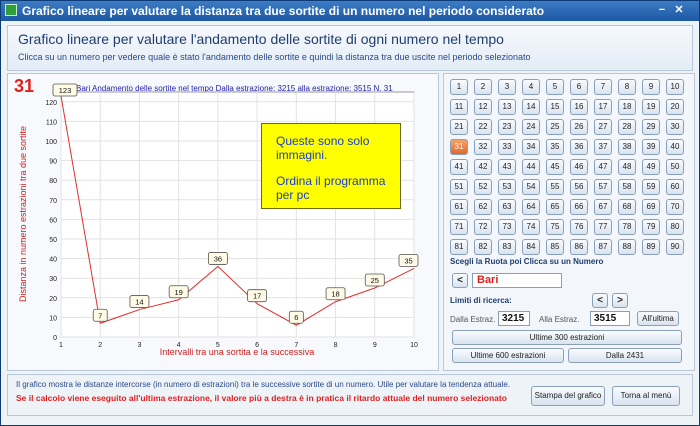  What do you see at coordinates (627, 187) in the screenshot?
I see `number-button-58: 58` at bounding box center [627, 187].